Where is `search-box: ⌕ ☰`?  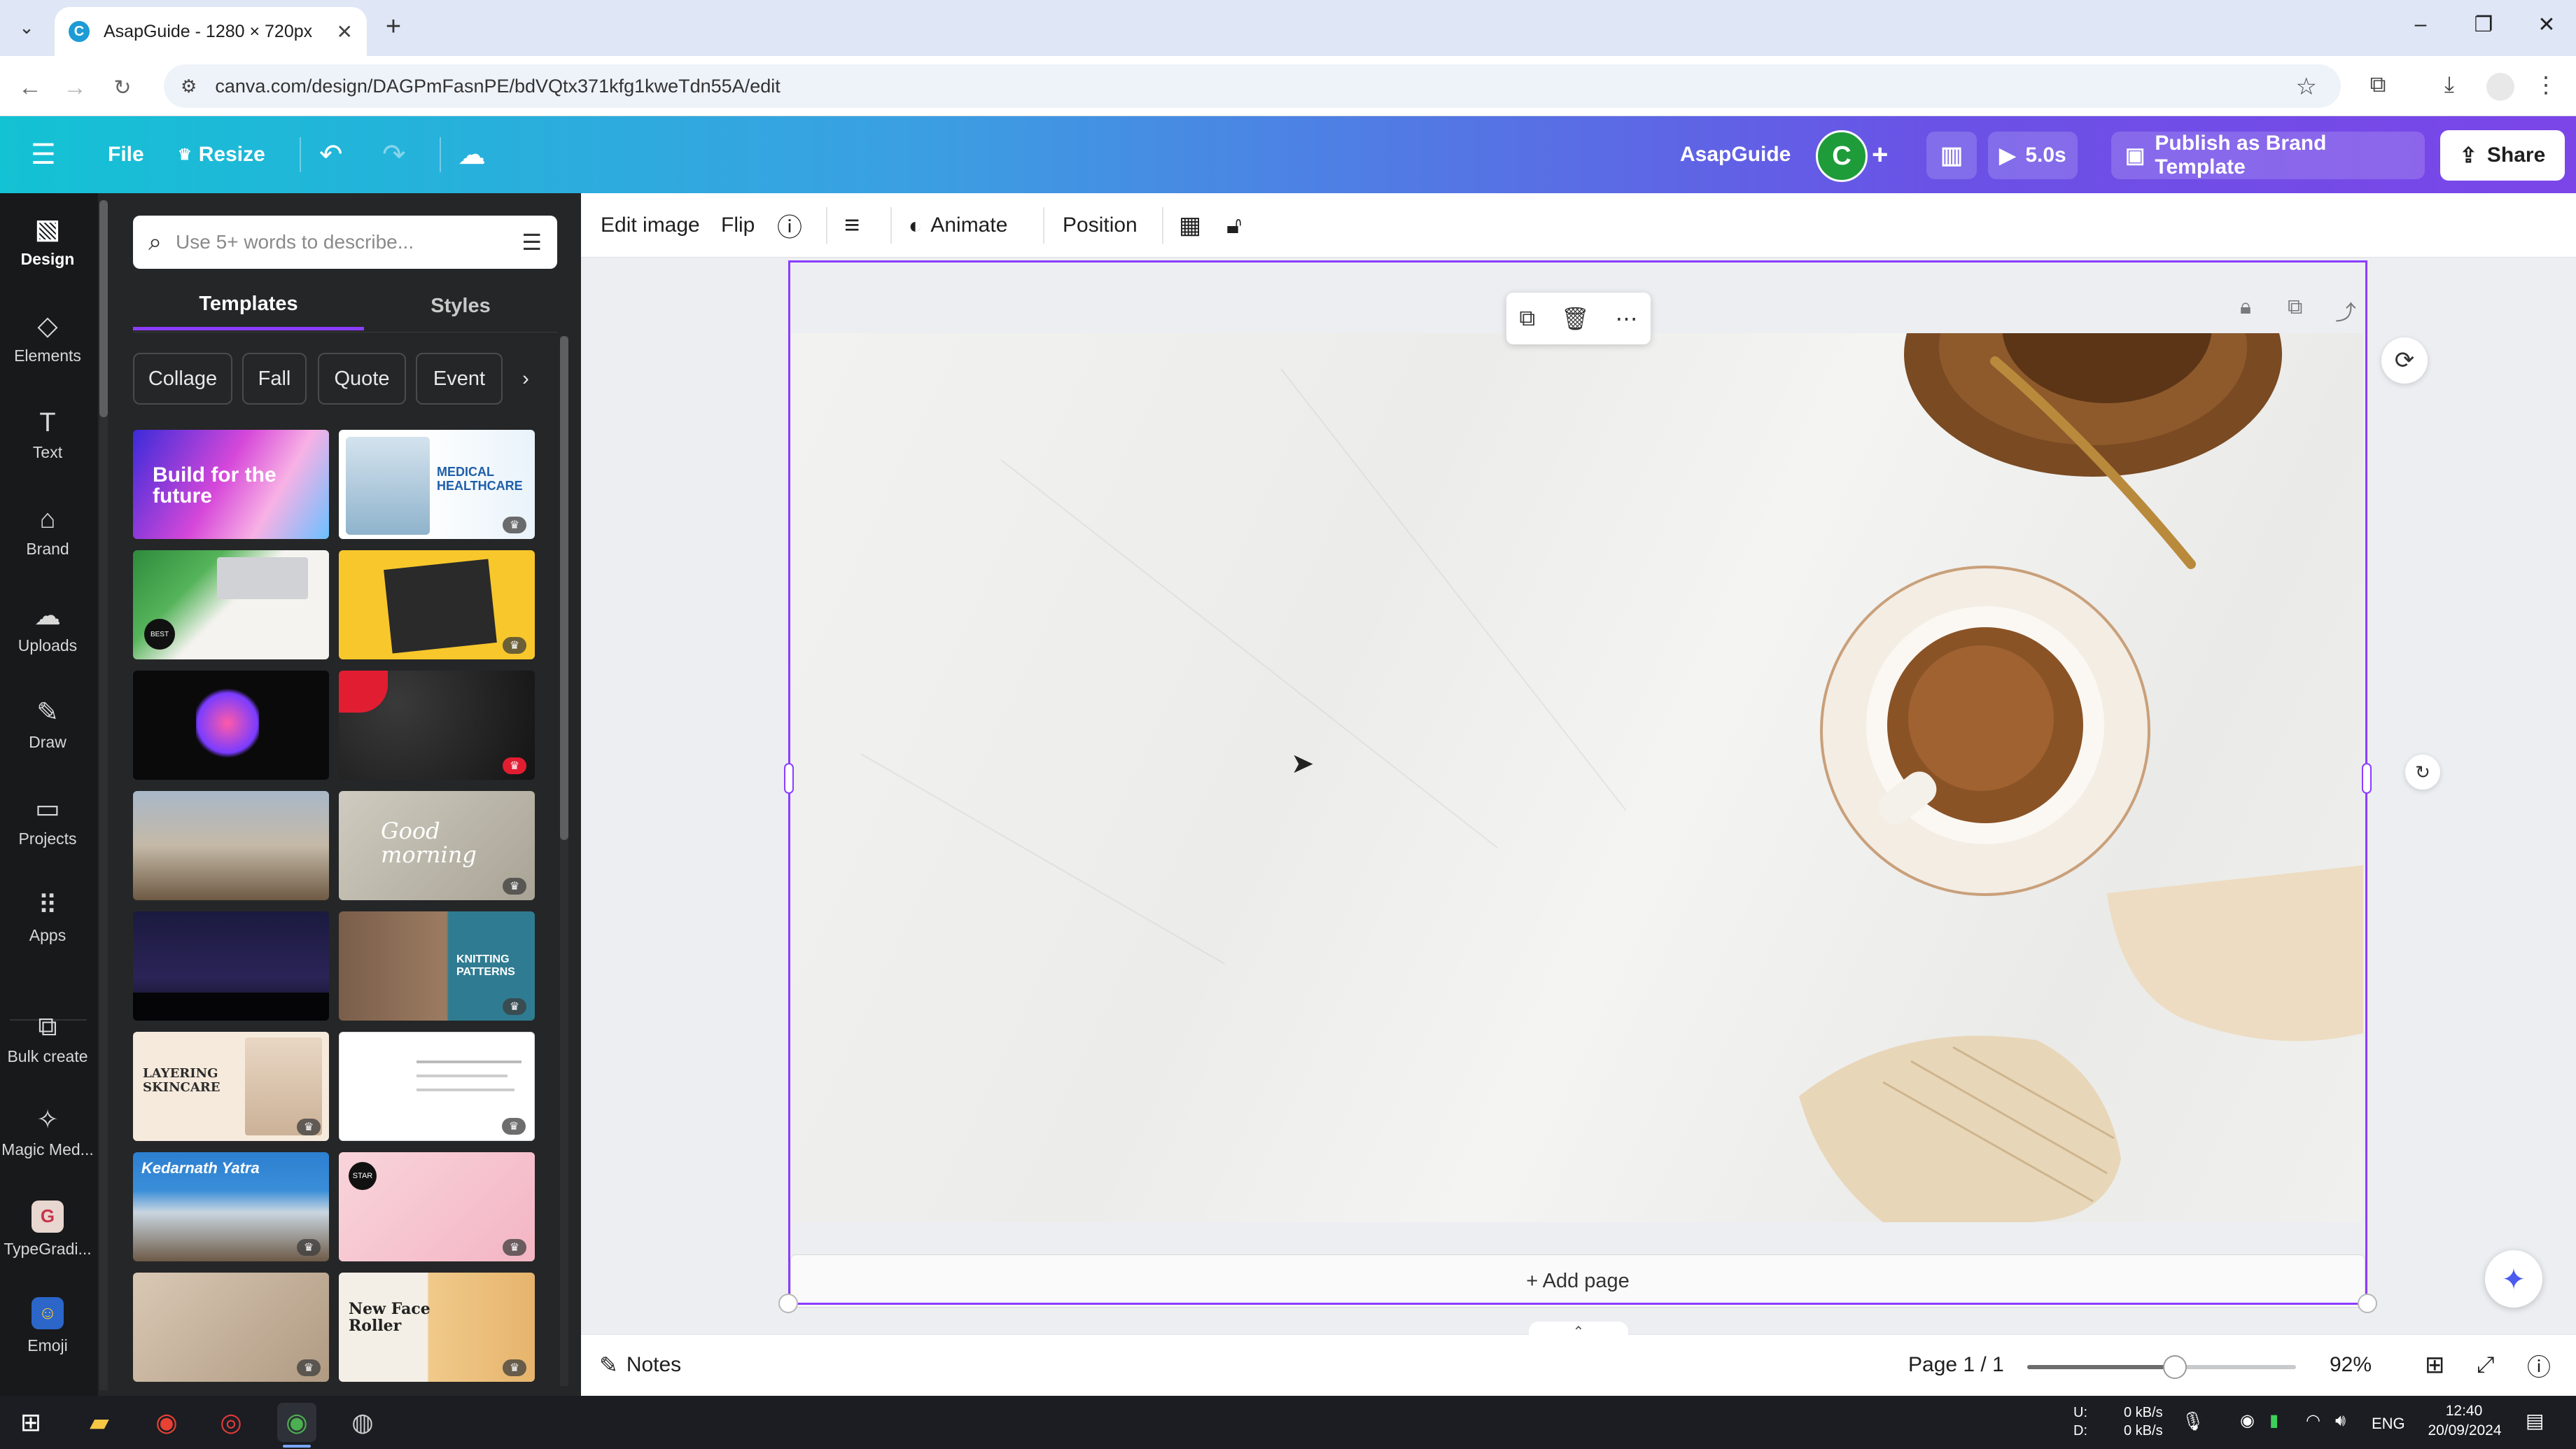 search-box: ⌕ ☰ is located at coordinates (345, 242).